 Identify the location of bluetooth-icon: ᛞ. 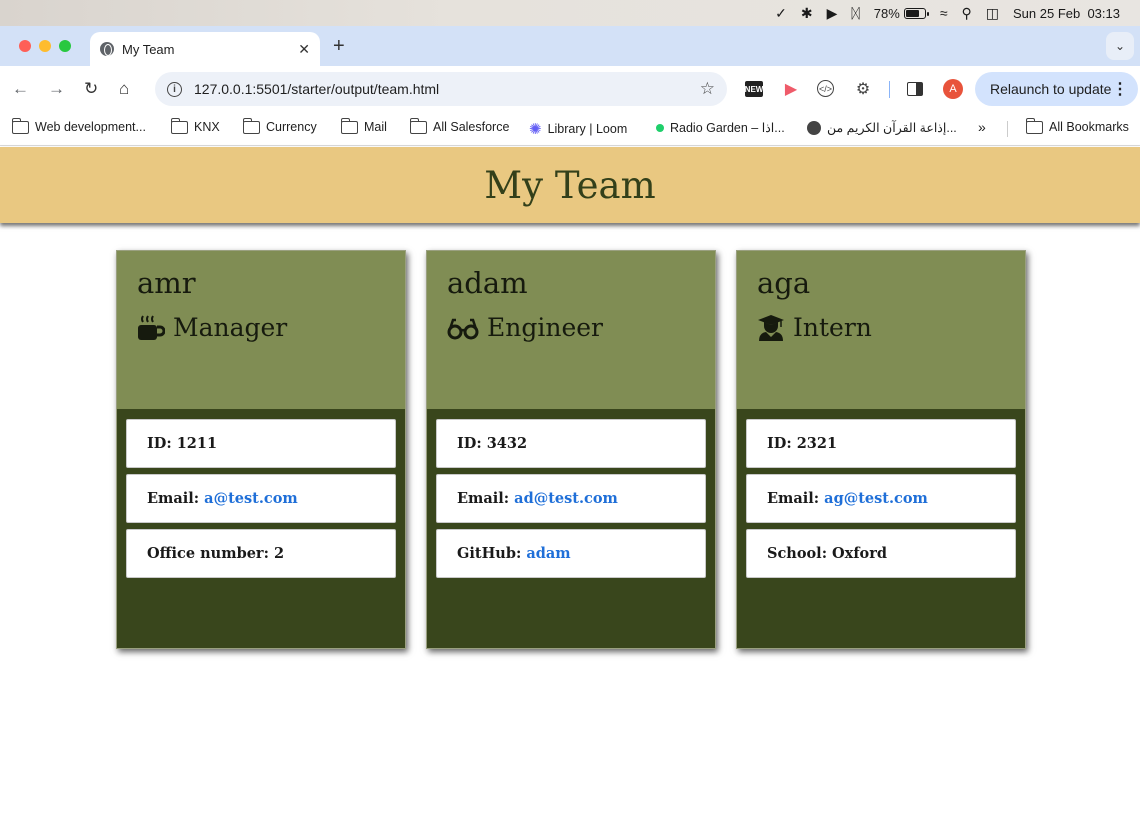
(855, 13).